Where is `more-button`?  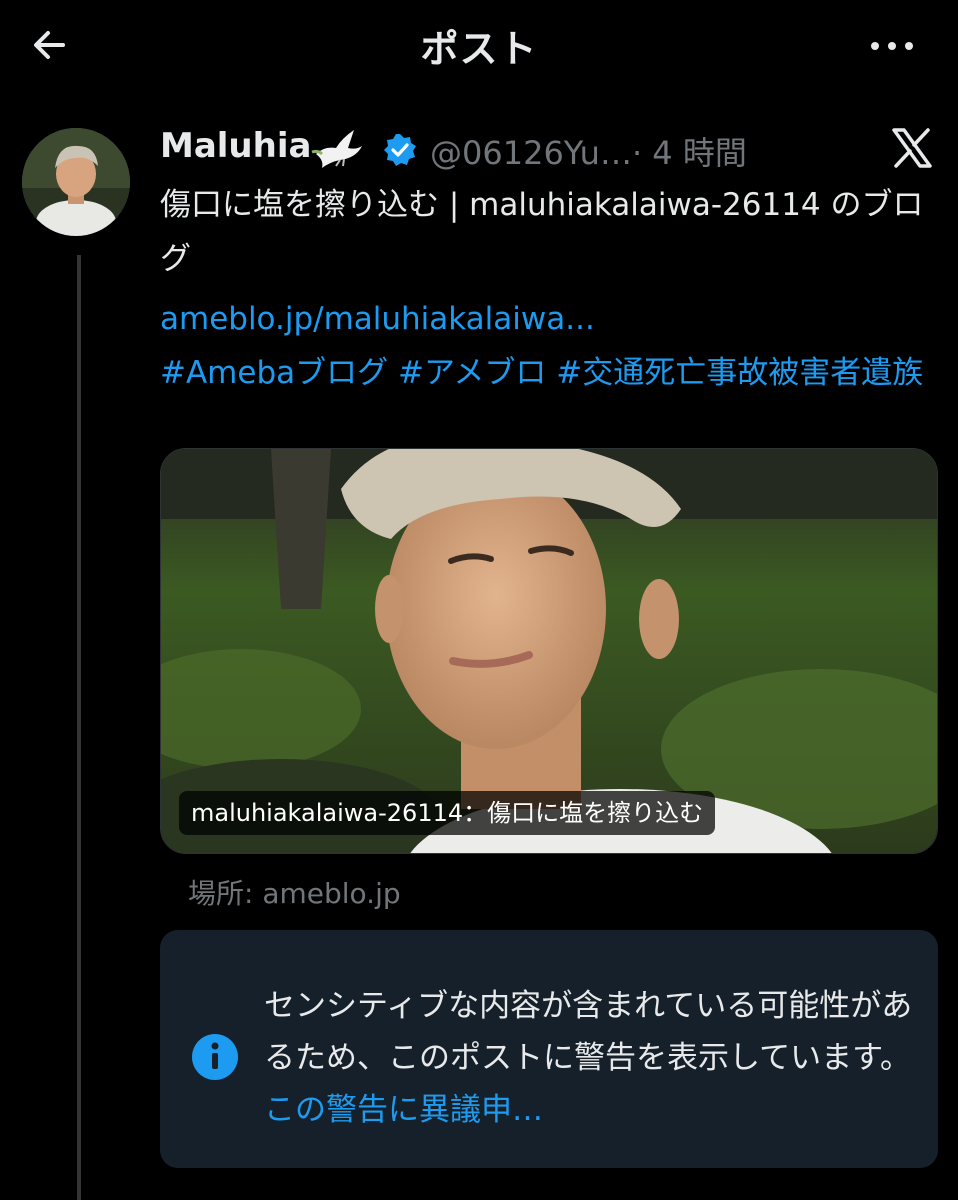
more-button is located at coordinates (892, 46).